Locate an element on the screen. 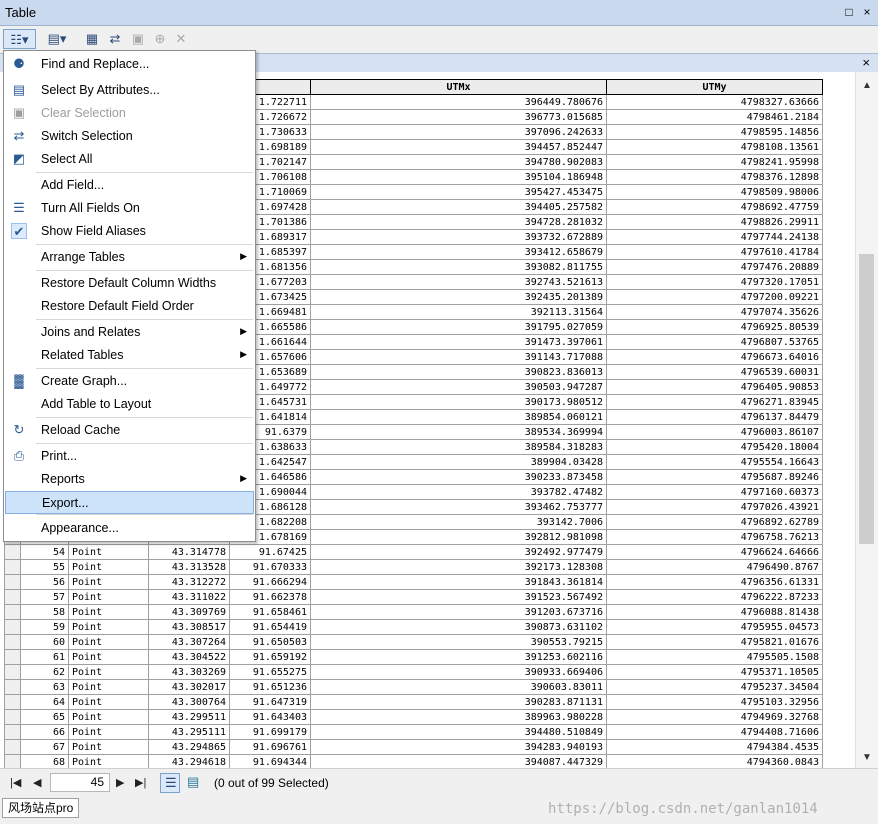  scroll-down-icon: ▼ is located at coordinates (867, 757).